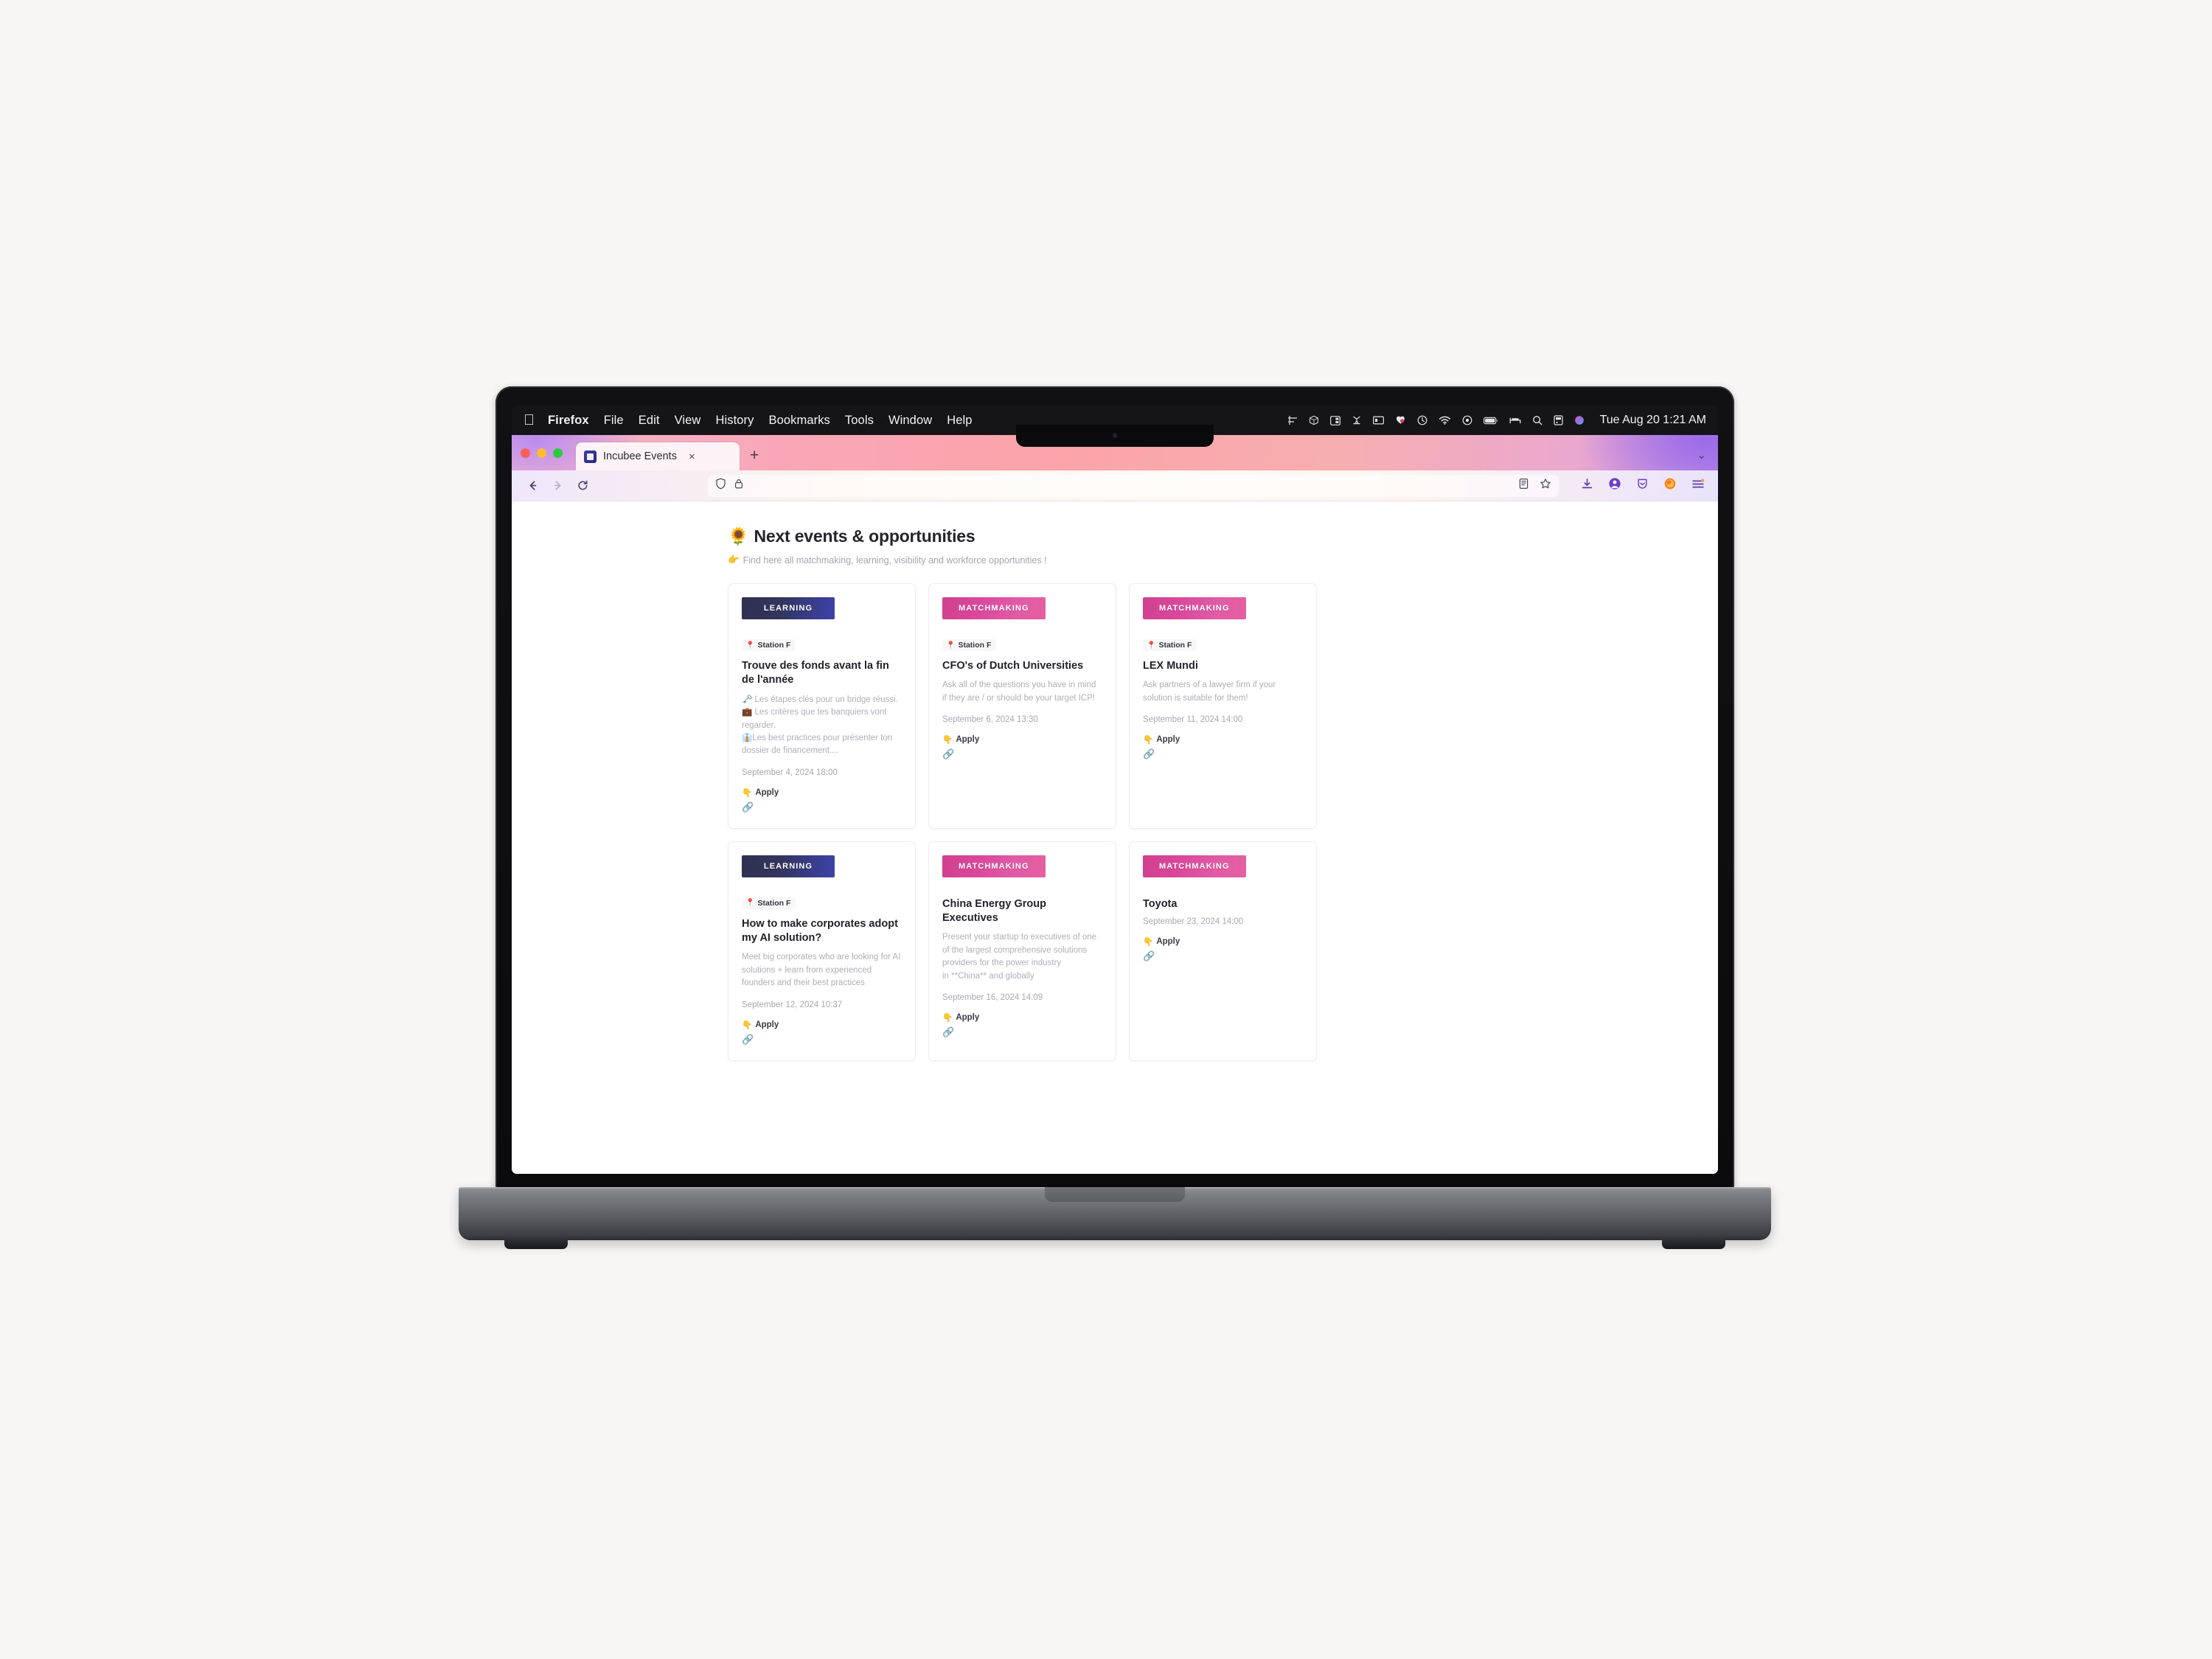 The width and height of the screenshot is (2212, 1659). What do you see at coordinates (815, 673) in the screenshot?
I see `card-title: Trouve des fonds avant la fin de l'année` at bounding box center [815, 673].